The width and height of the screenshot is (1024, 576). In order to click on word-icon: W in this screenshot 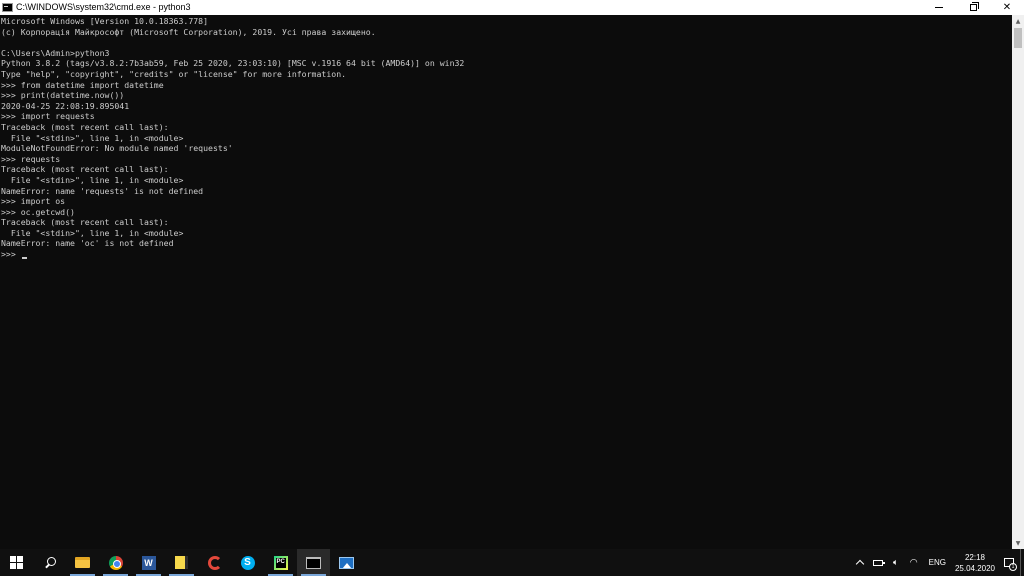, I will do `click(148, 562)`.